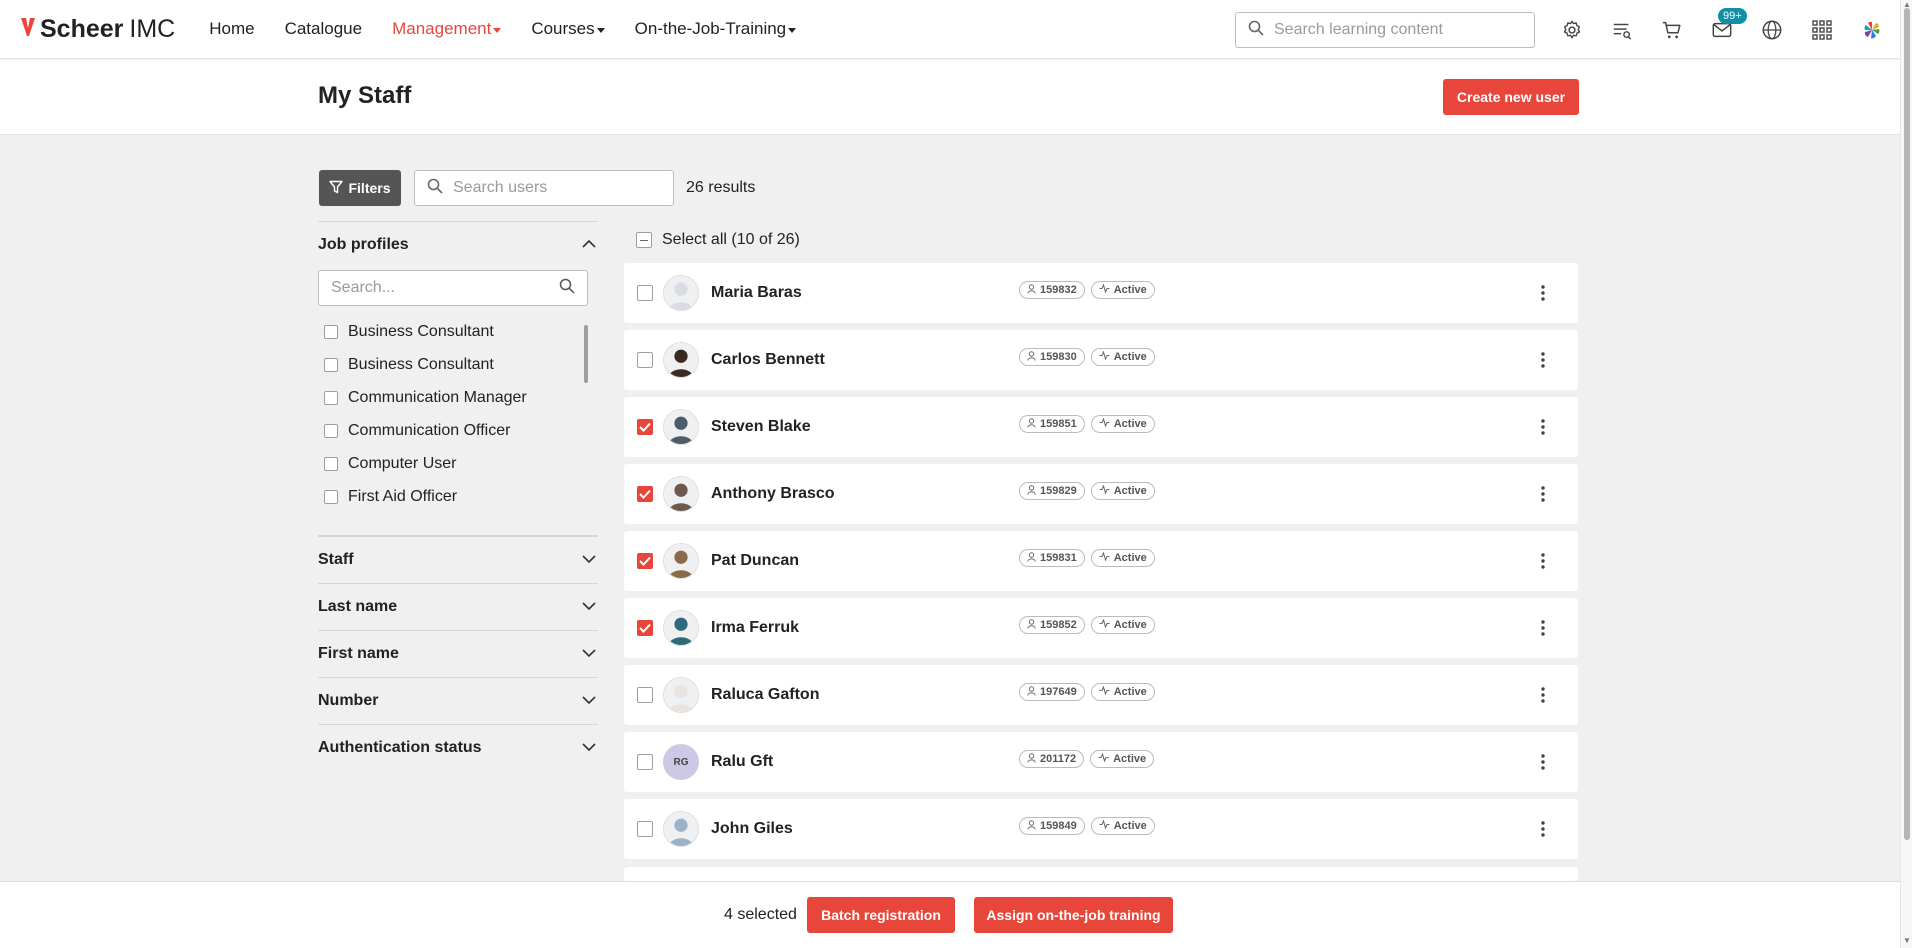 The width and height of the screenshot is (1912, 948). What do you see at coordinates (1101, 762) in the screenshot?
I see `table-row: RG Ralu Gft 201172 Active` at bounding box center [1101, 762].